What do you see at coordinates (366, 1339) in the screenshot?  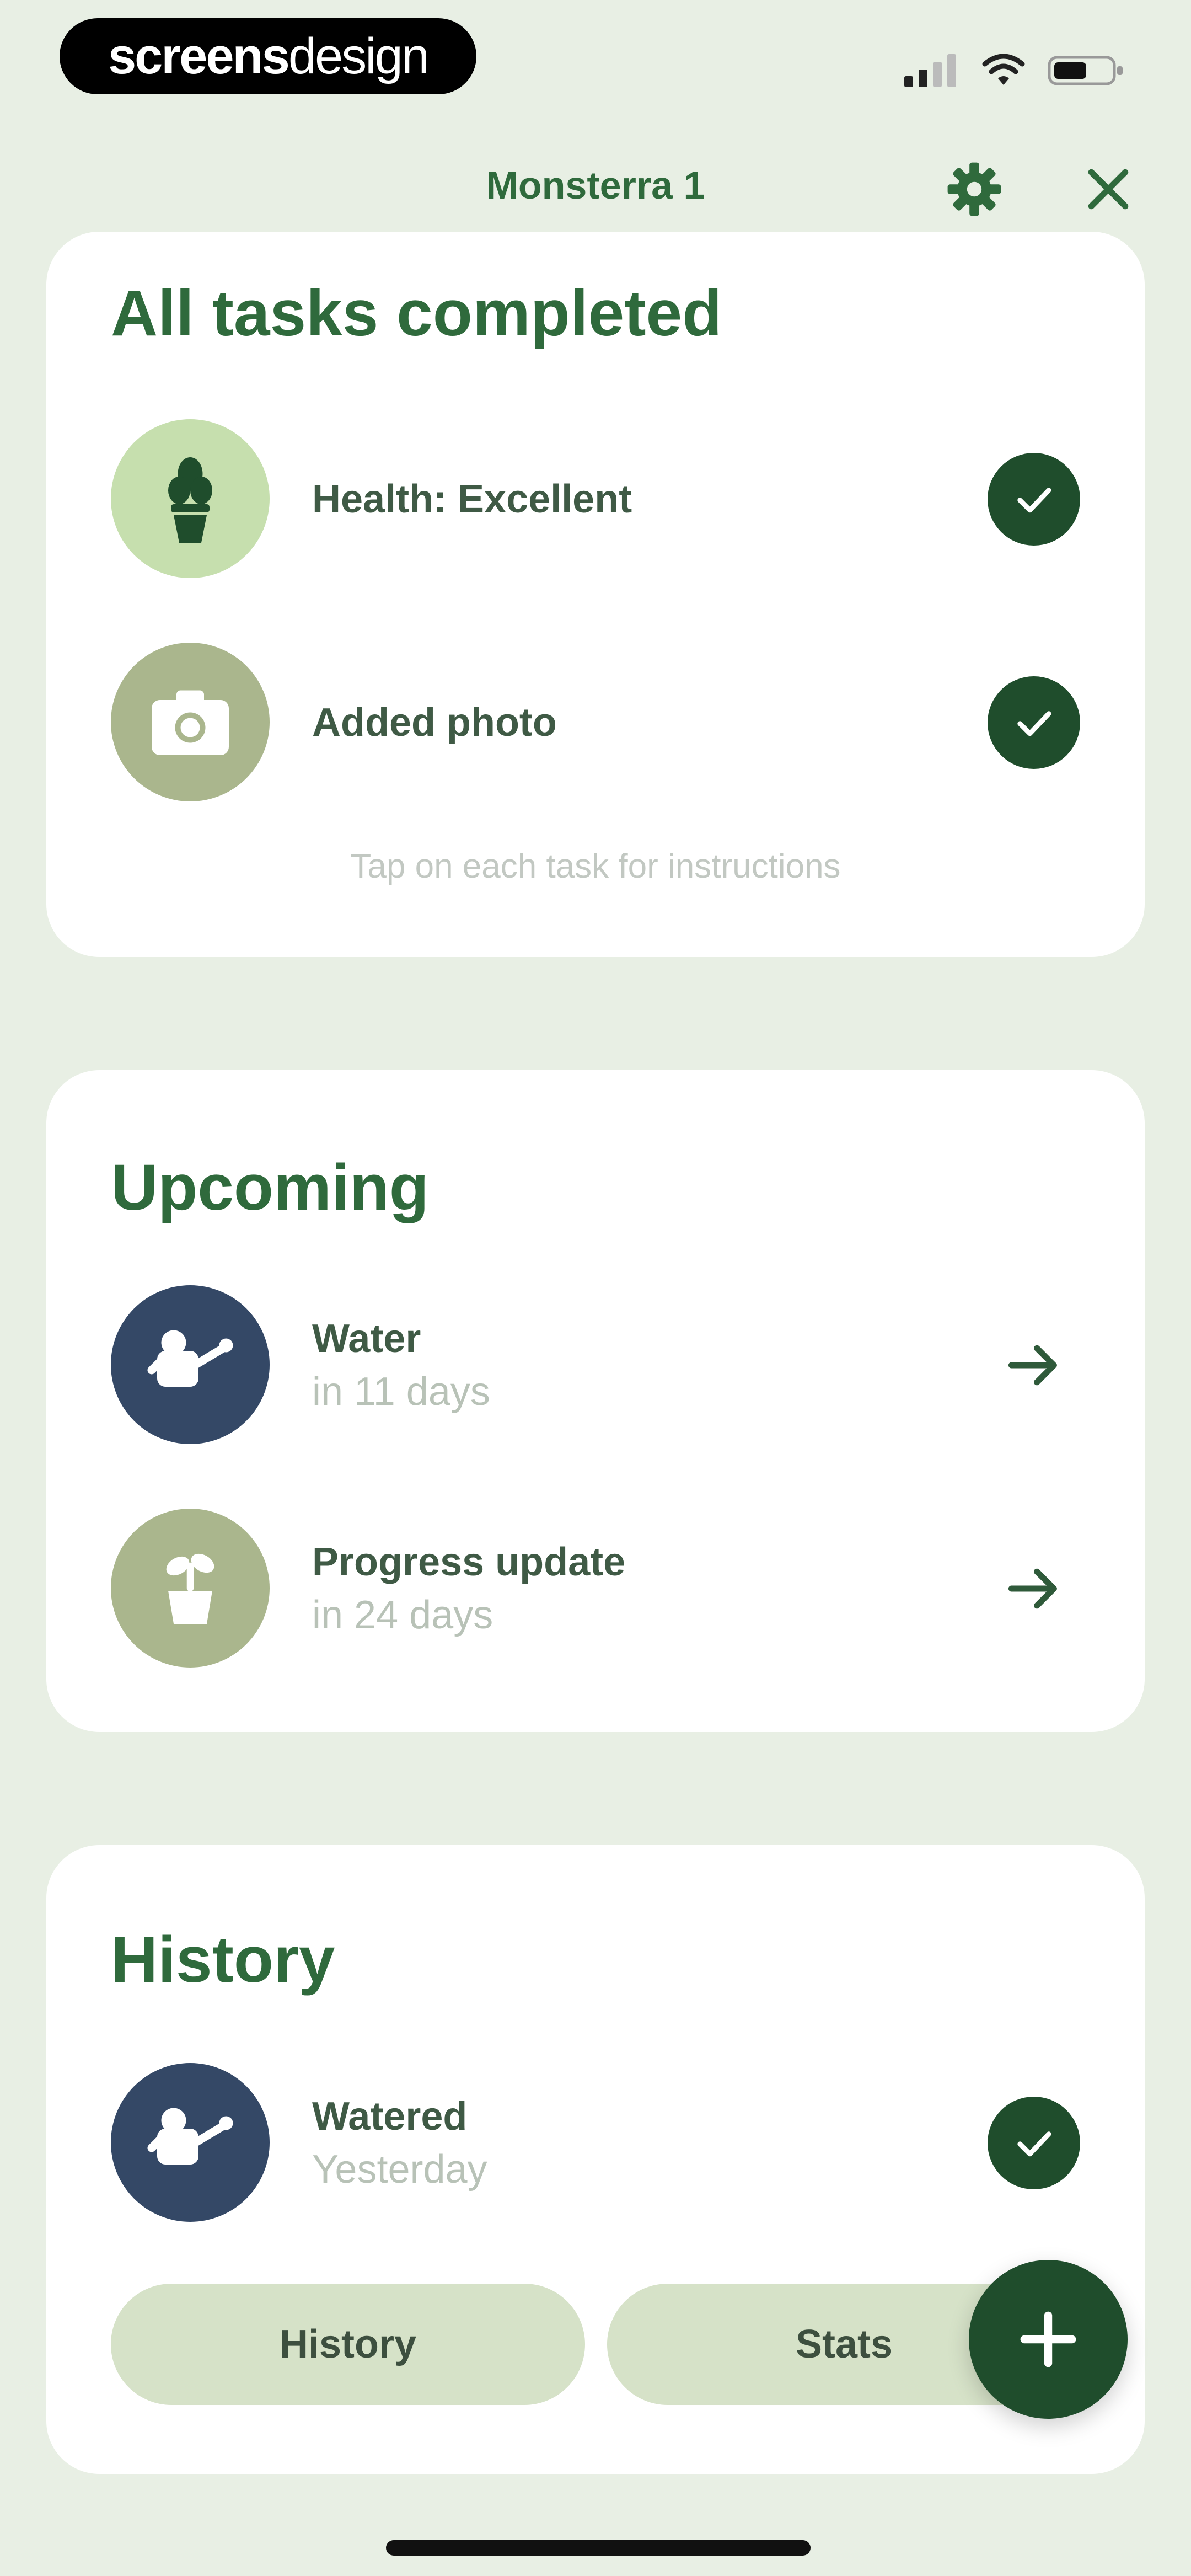 I see `upcoming-label: Water` at bounding box center [366, 1339].